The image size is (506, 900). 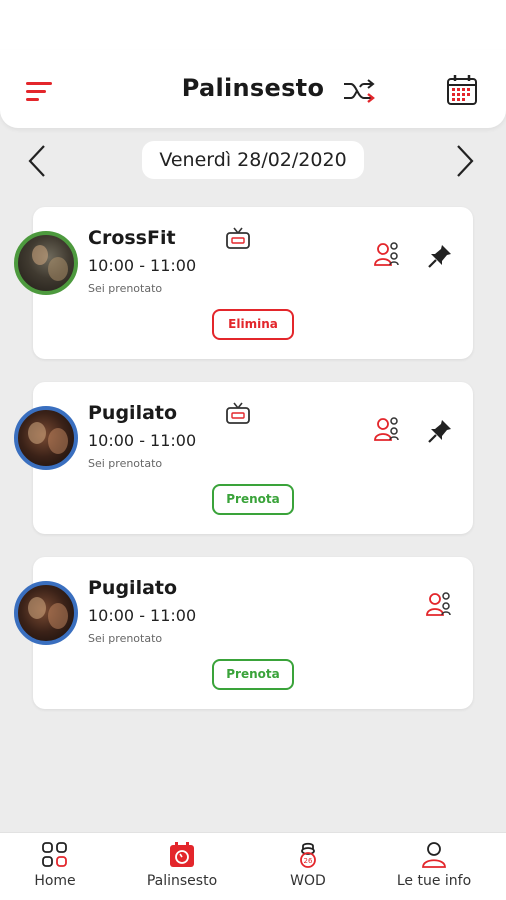 I want to click on nav-home: Home, so click(x=59, y=865).